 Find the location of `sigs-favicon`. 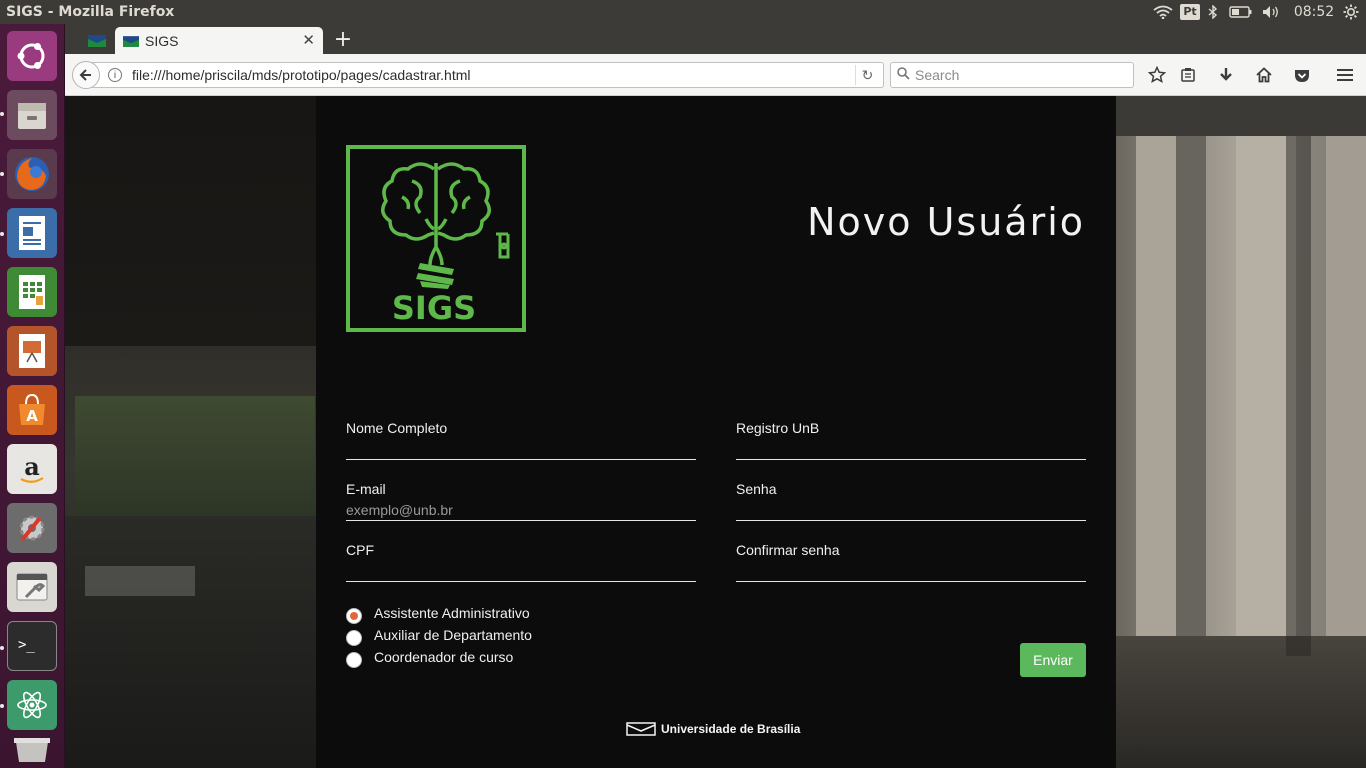

sigs-favicon is located at coordinates (131, 41).